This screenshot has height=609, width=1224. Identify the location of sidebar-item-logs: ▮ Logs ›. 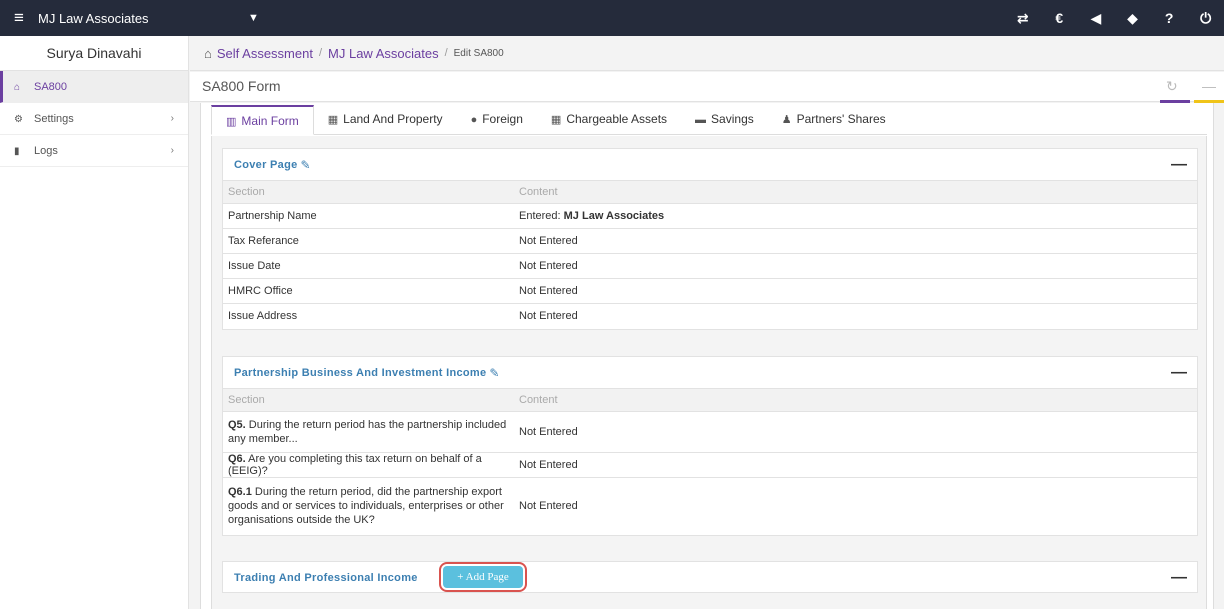
(94, 151).